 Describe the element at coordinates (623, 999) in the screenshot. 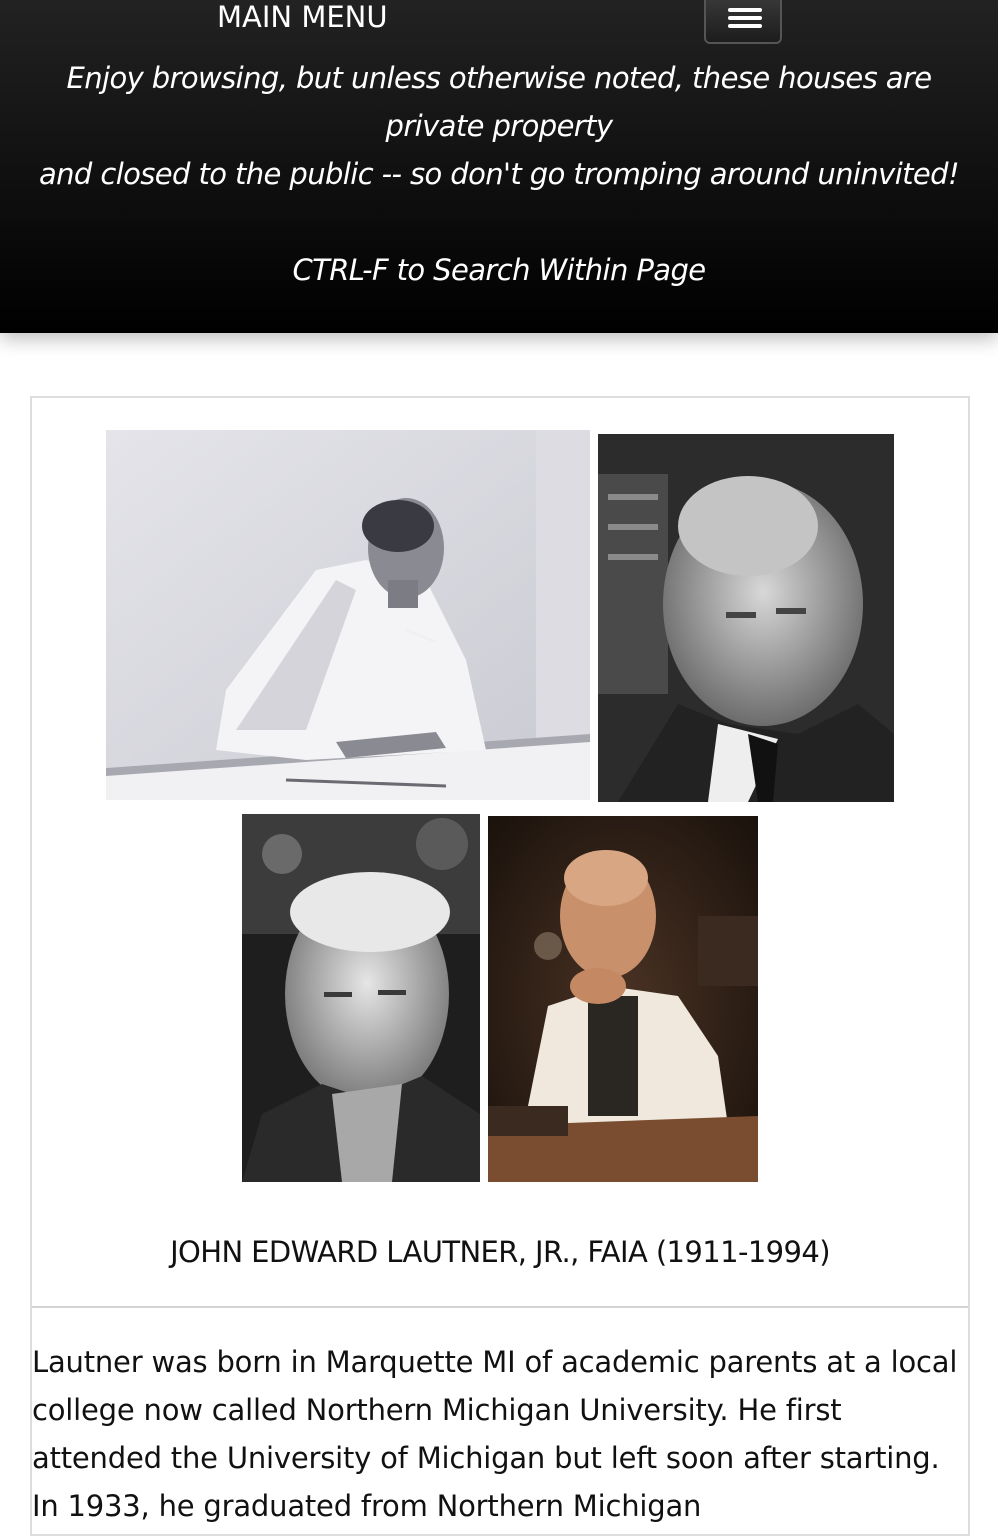

I see `lautner-color-portrait-photo` at that location.